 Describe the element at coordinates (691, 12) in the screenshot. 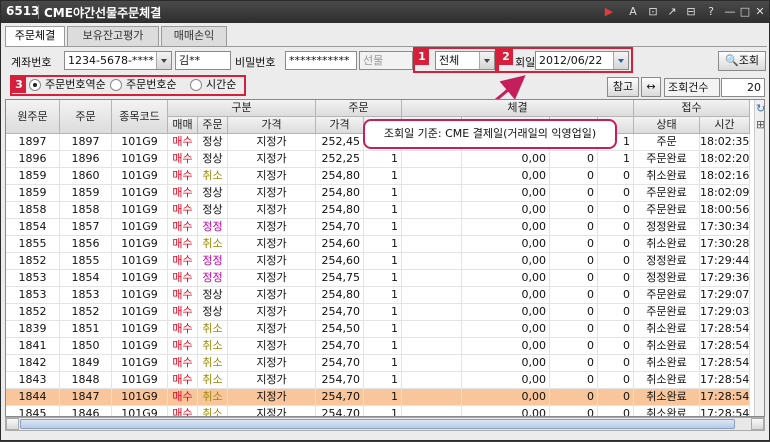

I see `print-icon: ⊟` at that location.